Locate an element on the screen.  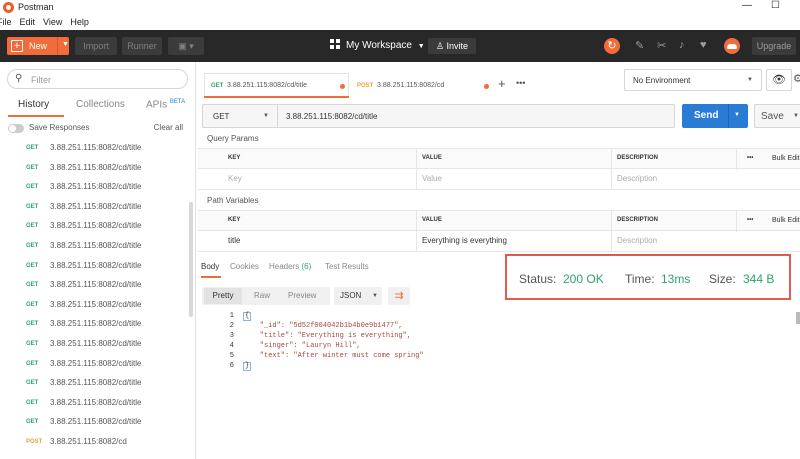
clear-all-button: Clear all is located at coordinates (168, 127).